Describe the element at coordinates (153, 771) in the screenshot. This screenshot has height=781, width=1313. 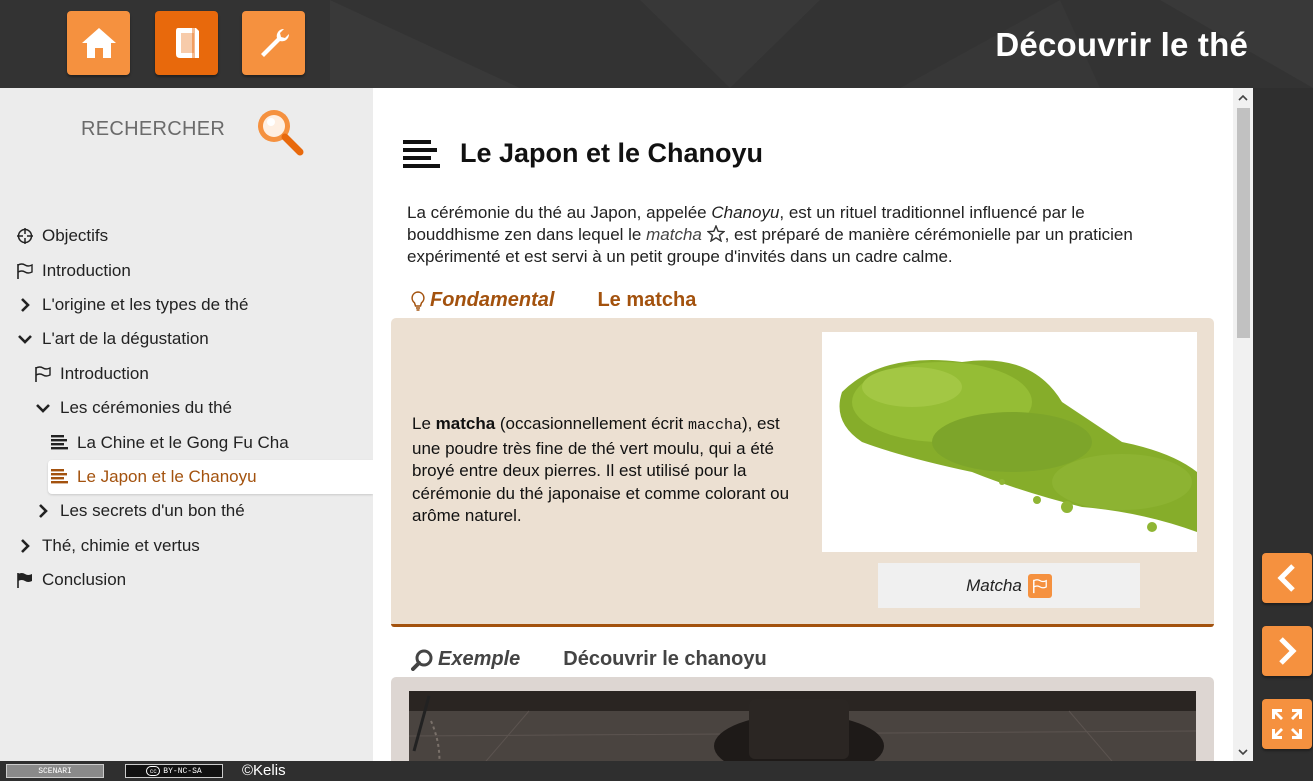
I see `cc-icon: cc` at that location.